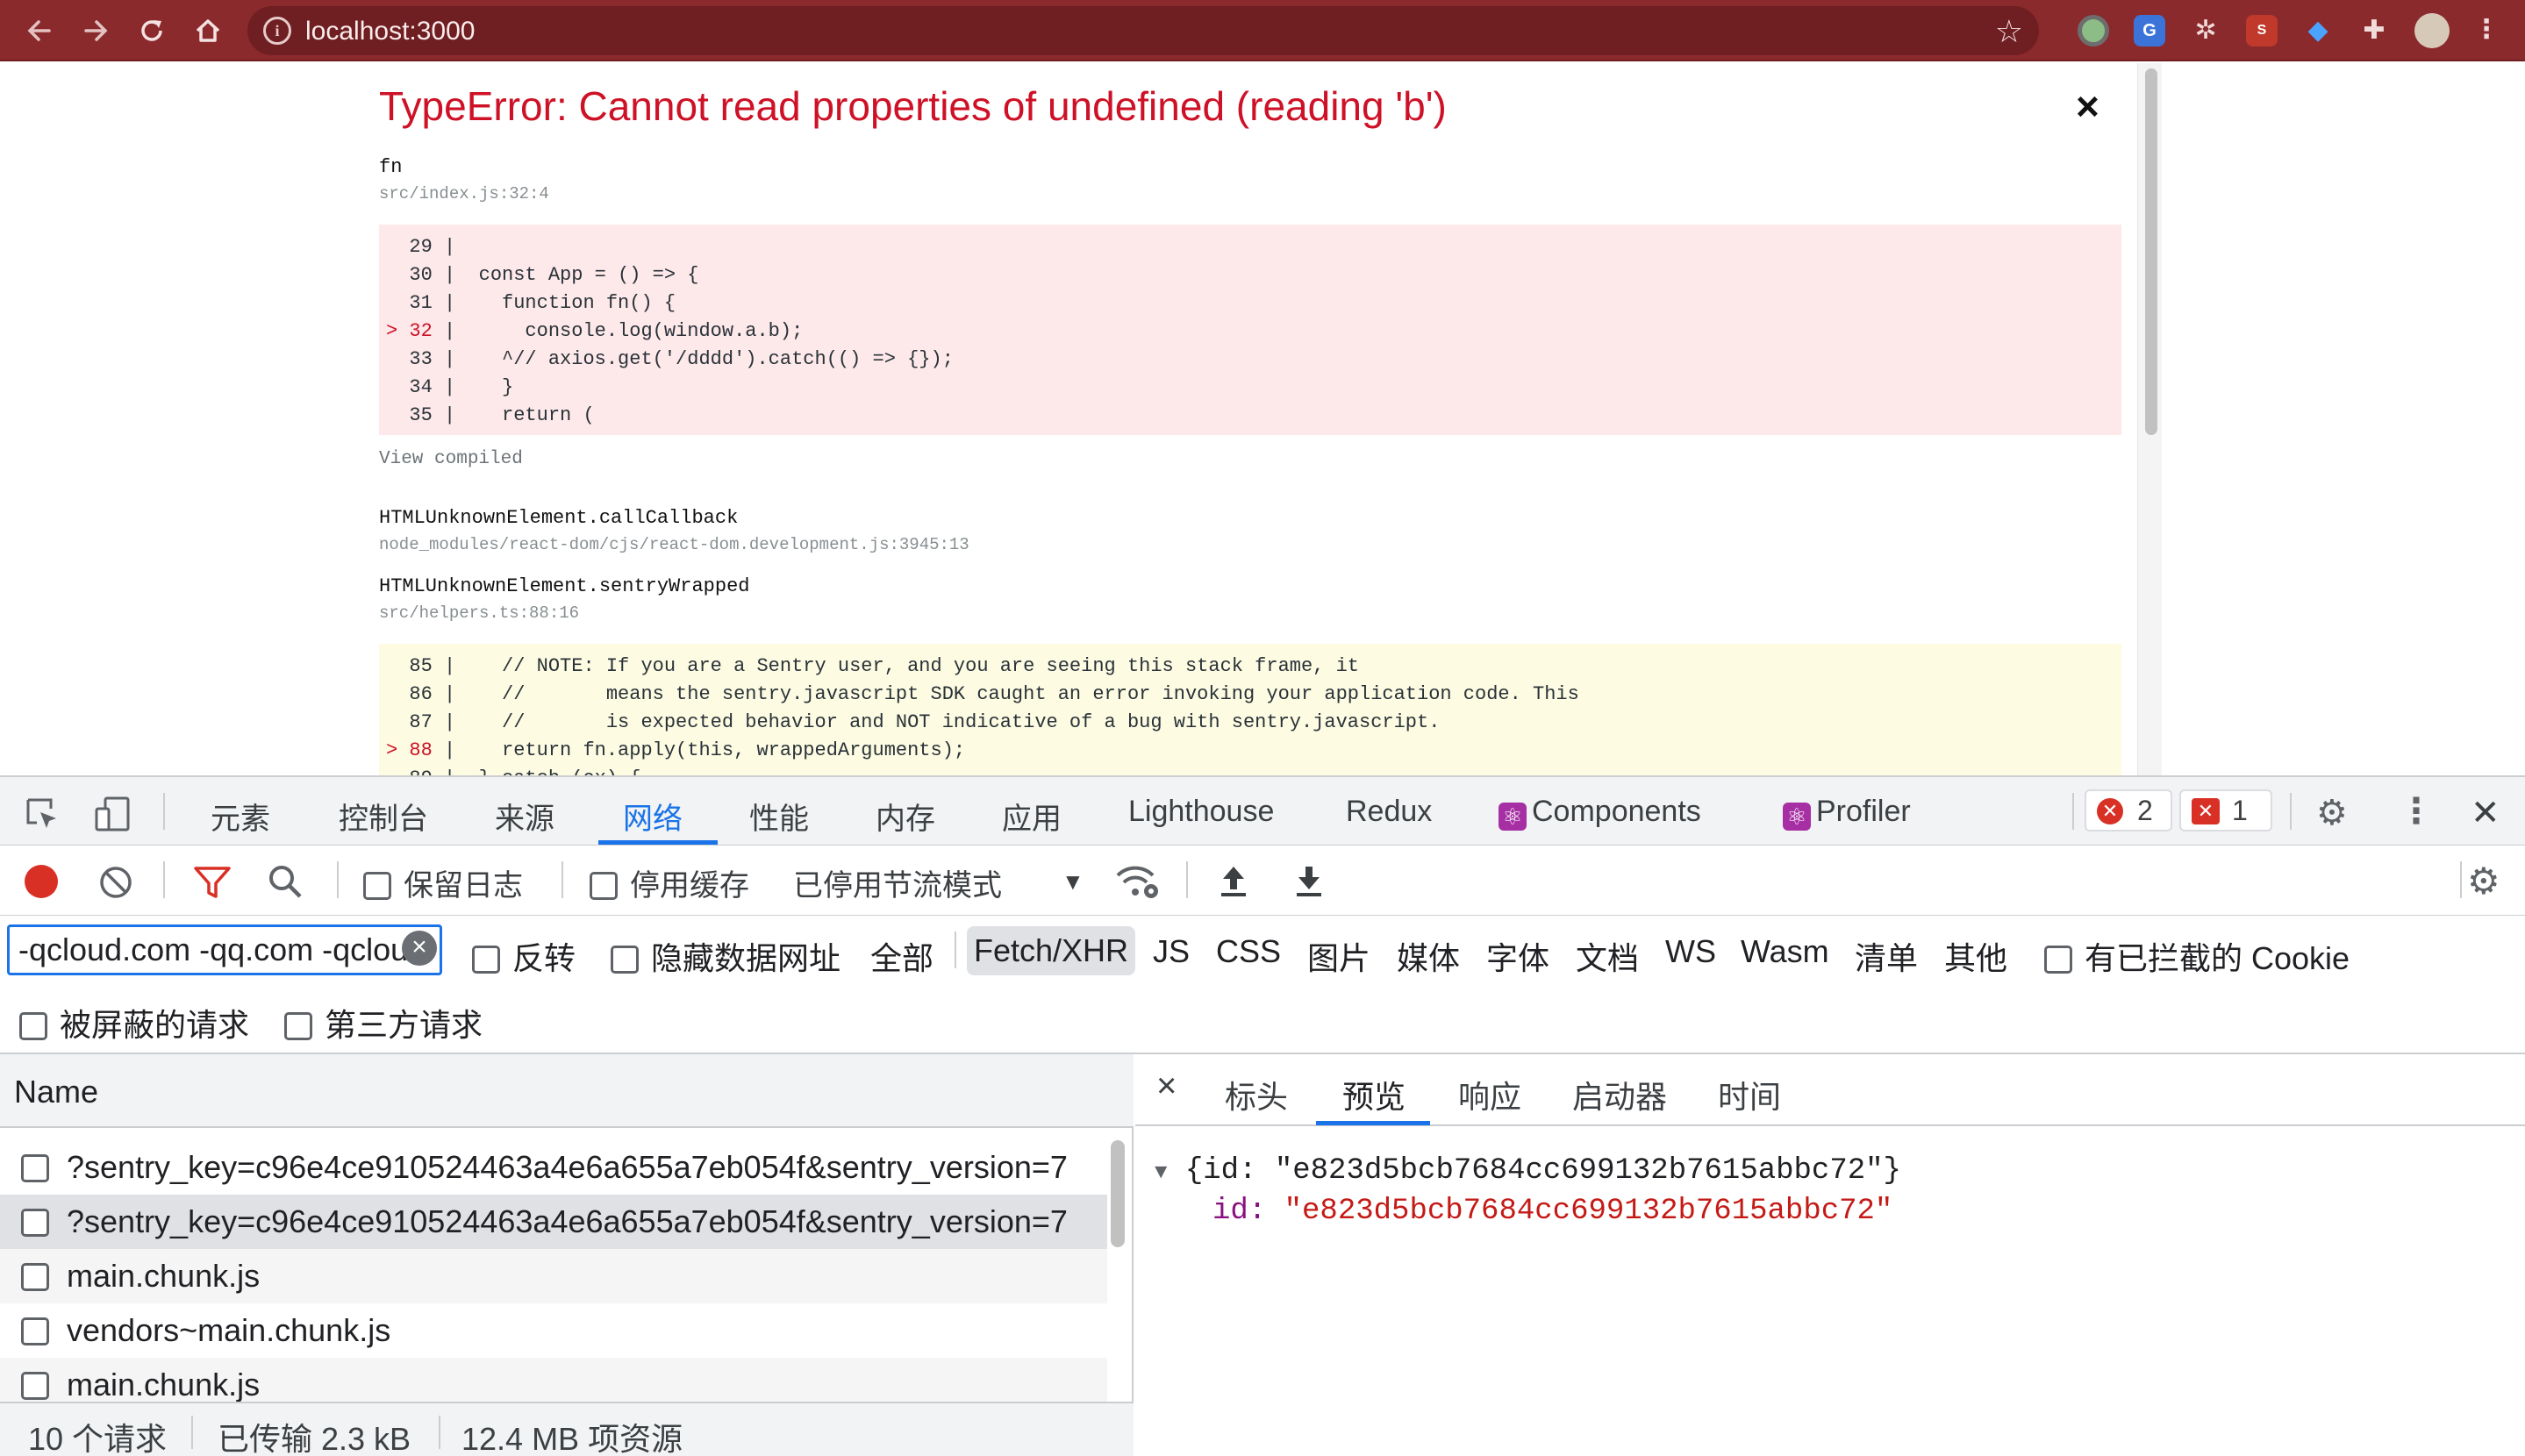 The height and width of the screenshot is (1456, 2525). I want to click on filter-type-wasm: Wasm, so click(1785, 951).